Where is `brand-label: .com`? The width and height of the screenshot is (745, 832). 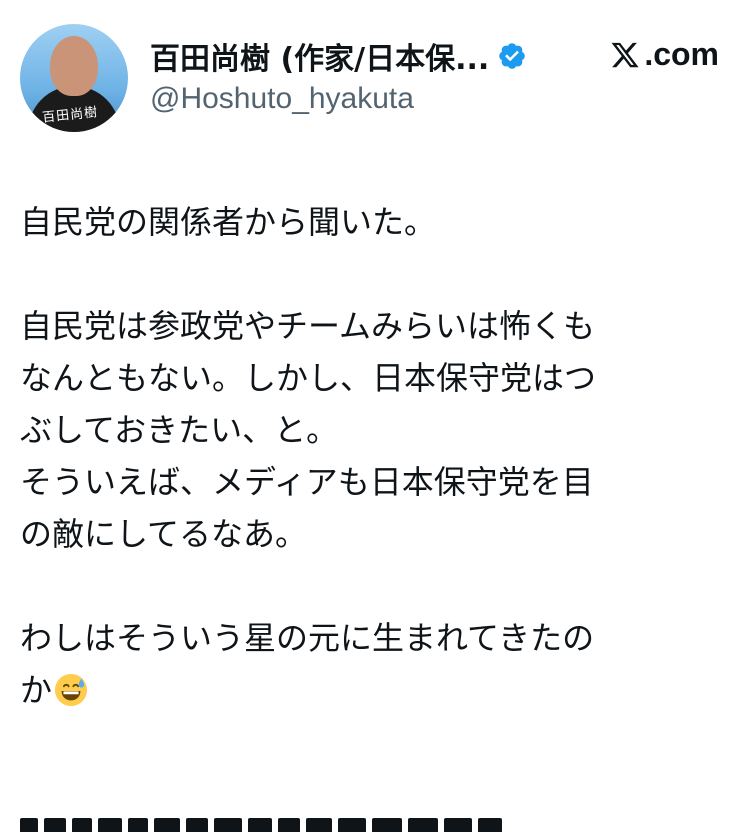 brand-label: .com is located at coordinates (681, 54).